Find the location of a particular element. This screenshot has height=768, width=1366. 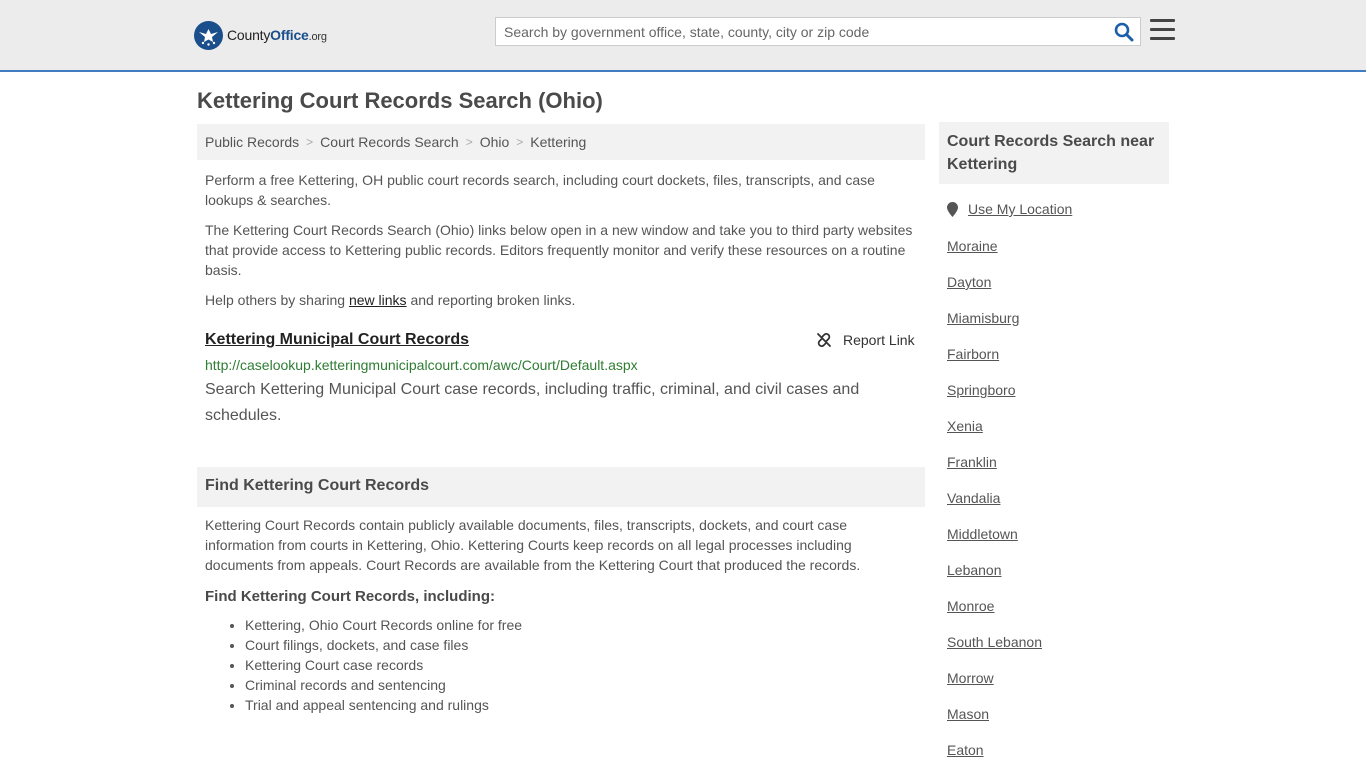

use-my-location-link: Use My Location is located at coordinates (1020, 209).